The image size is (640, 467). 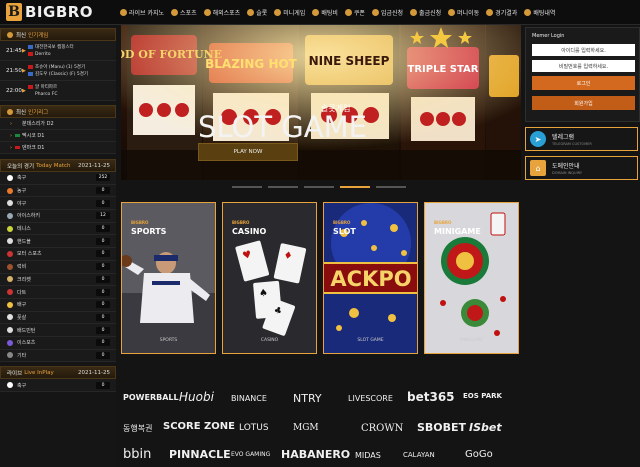 I want to click on sport-row: 축구 252, so click(x=58, y=178).